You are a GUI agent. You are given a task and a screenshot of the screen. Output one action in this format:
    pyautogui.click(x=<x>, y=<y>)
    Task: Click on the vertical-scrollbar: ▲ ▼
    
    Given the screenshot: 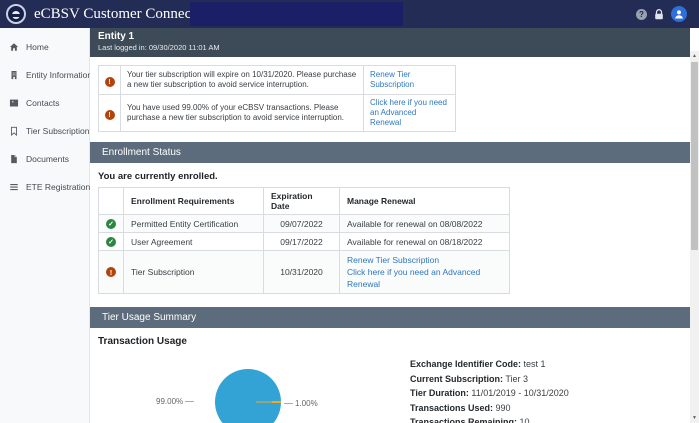 What is the action you would take?
    pyautogui.click(x=694, y=237)
    